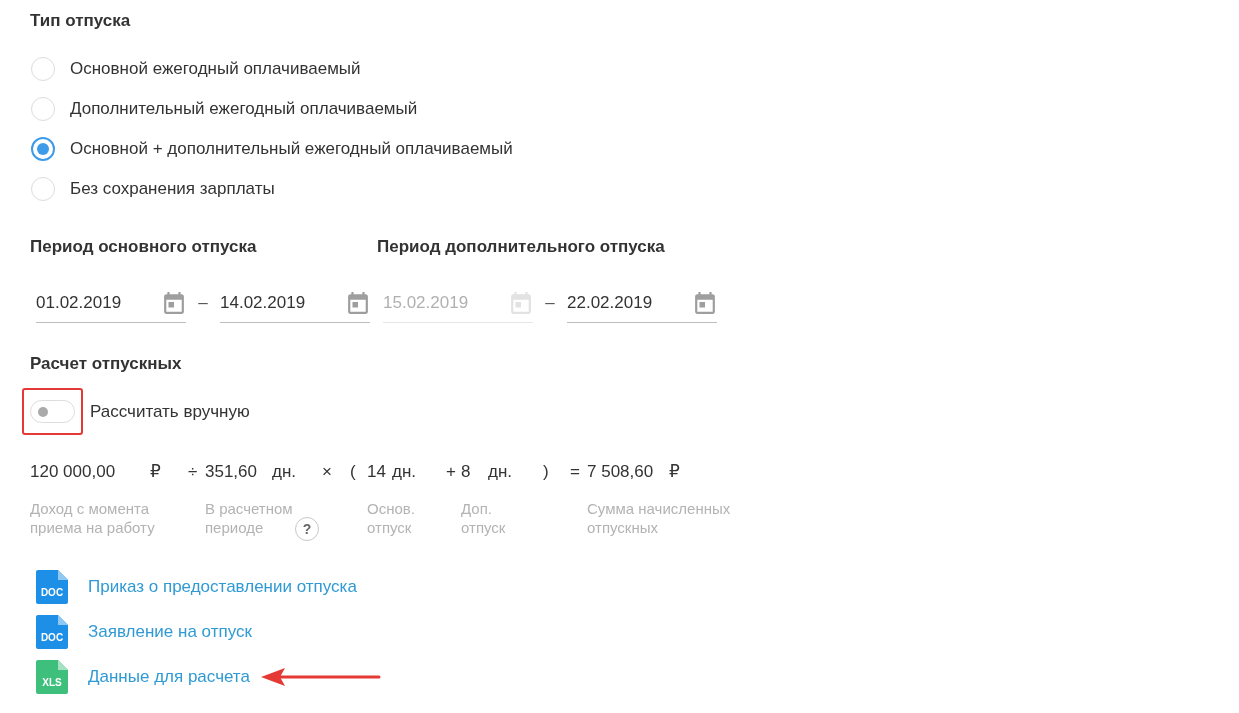 Image resolution: width=1239 pixels, height=713 pixels. I want to click on formula-caption: Основ. отпуск, so click(391, 518).